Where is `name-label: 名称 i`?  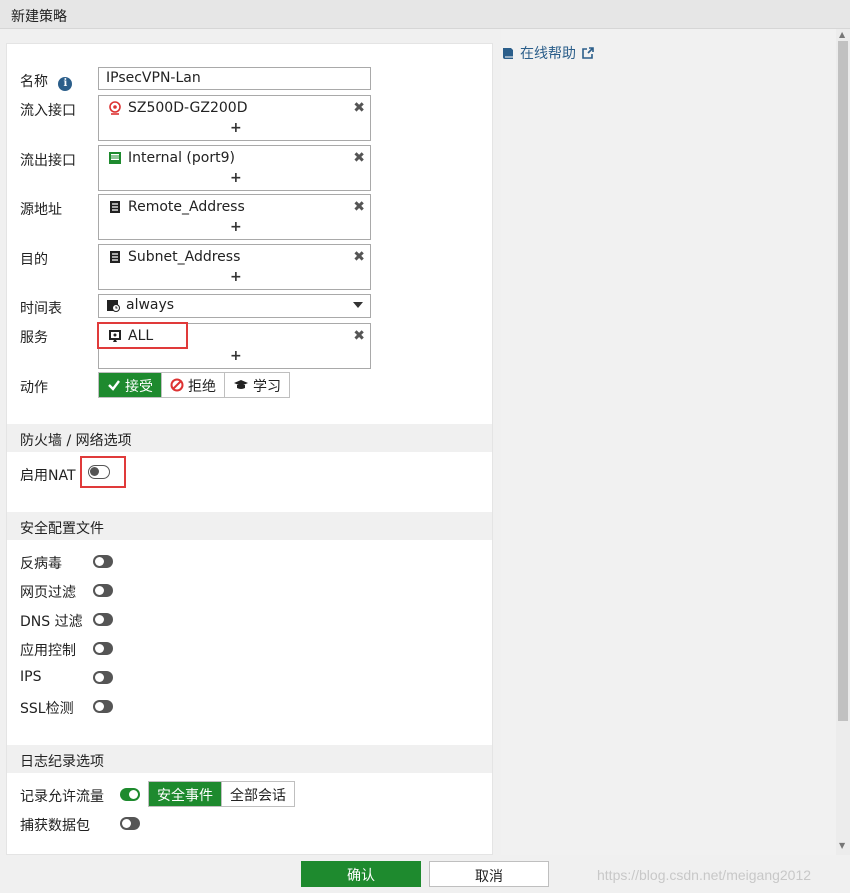
name-label: 名称 i is located at coordinates (46, 81).